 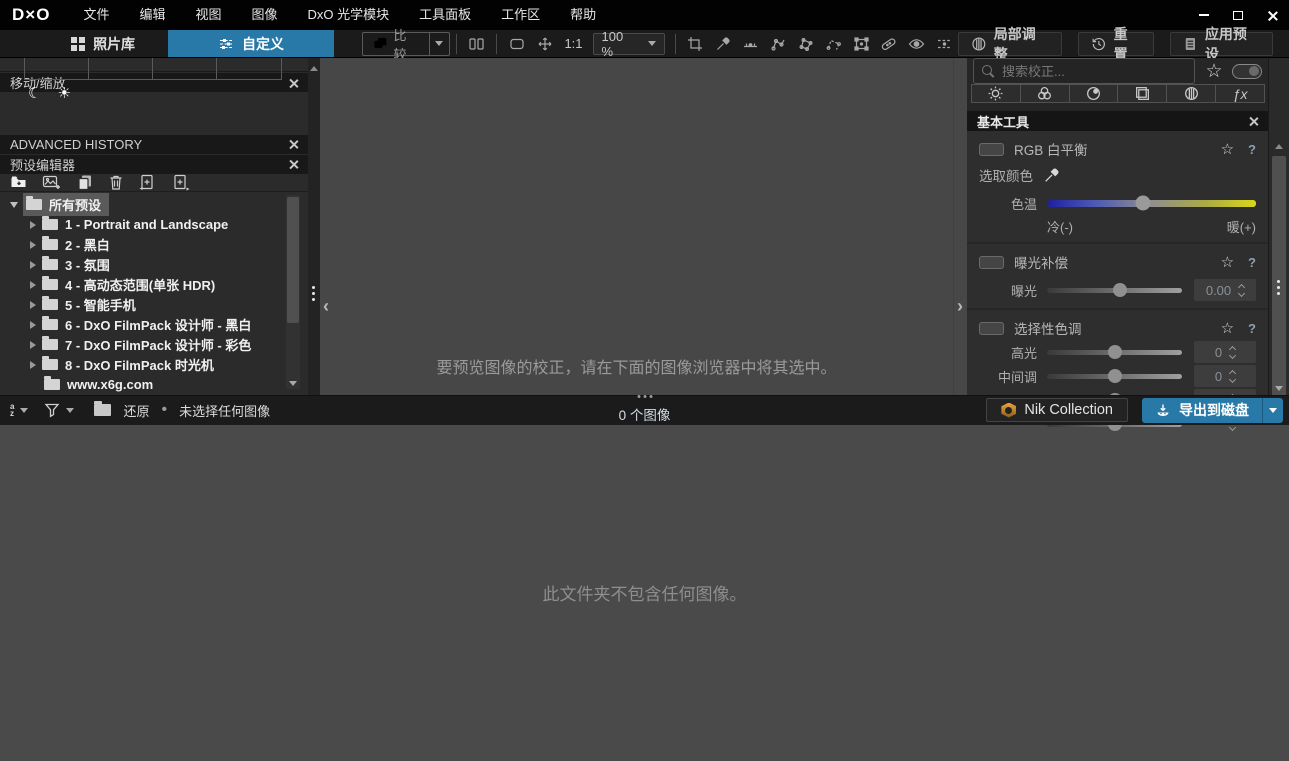 What do you see at coordinates (573, 43) in the screenshot?
I see `zoom-1to1-button: 1:1` at bounding box center [573, 43].